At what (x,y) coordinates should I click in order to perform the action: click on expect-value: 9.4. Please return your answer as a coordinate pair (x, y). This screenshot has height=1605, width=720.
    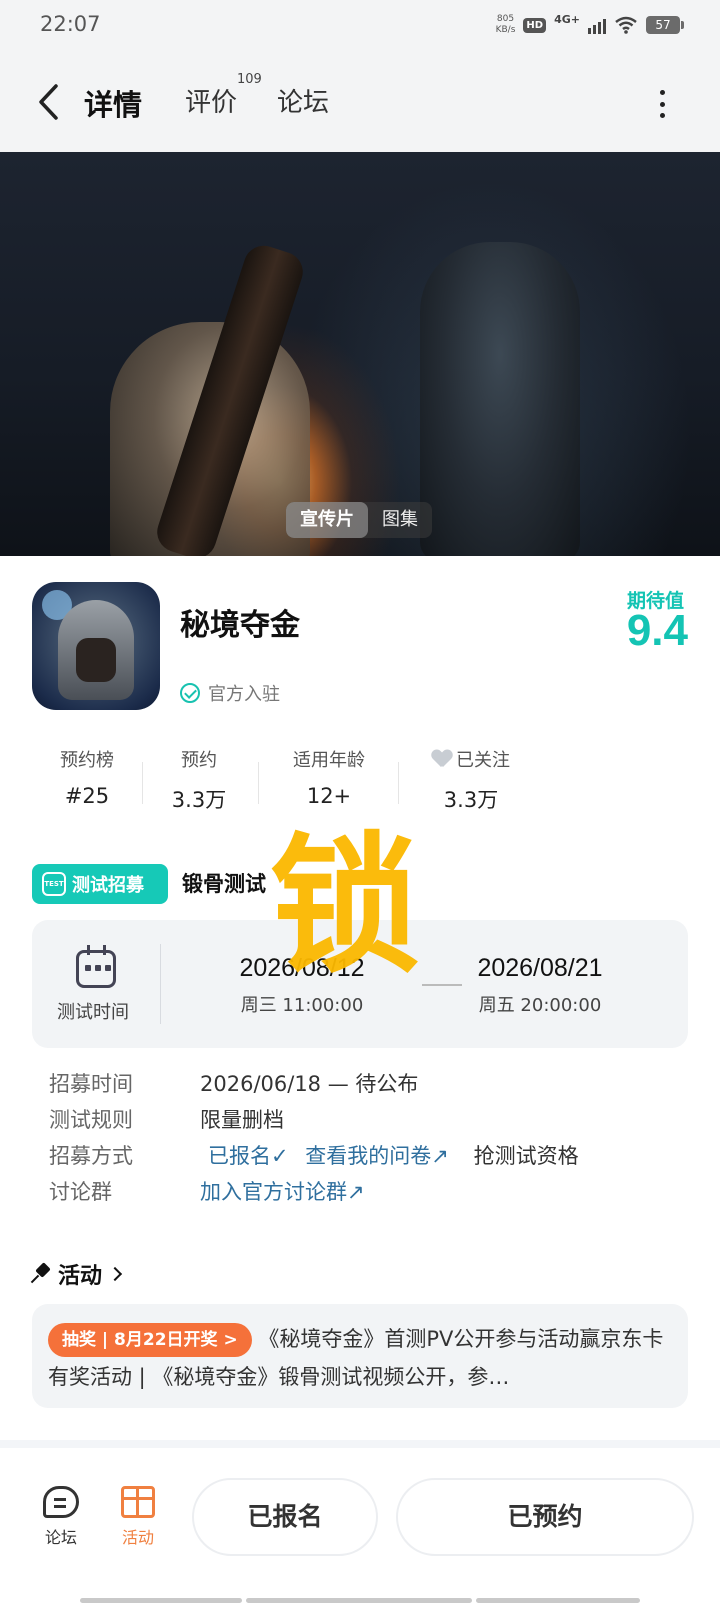
    Looking at the image, I should click on (657, 630).